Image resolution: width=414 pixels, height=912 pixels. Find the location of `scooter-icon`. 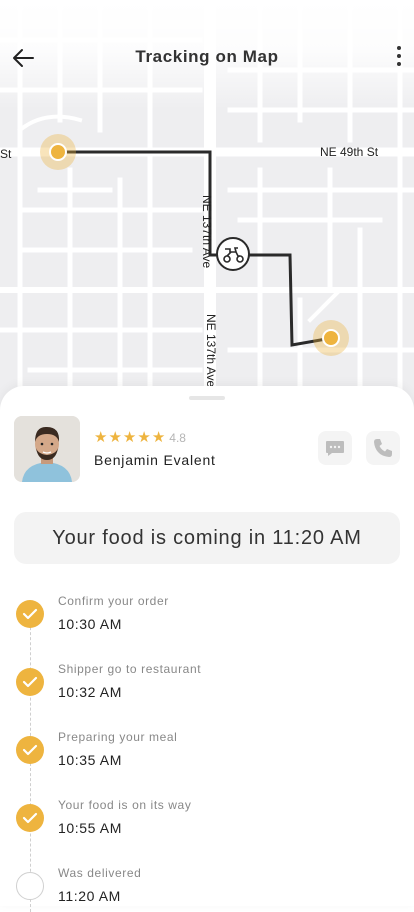

scooter-icon is located at coordinates (233, 254).